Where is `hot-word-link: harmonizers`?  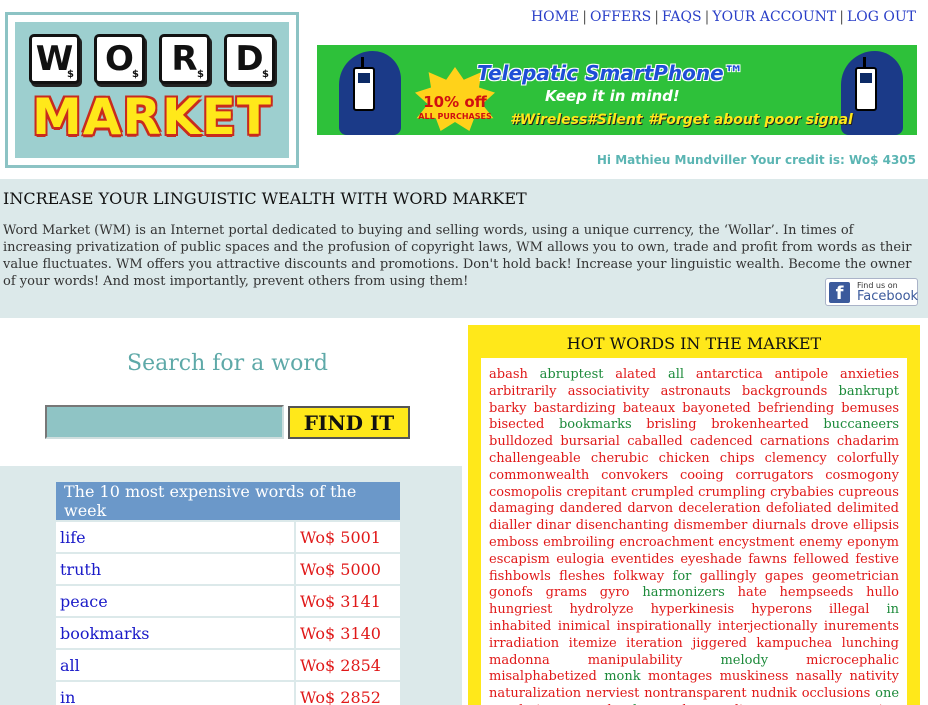 hot-word-link: harmonizers is located at coordinates (683, 592).